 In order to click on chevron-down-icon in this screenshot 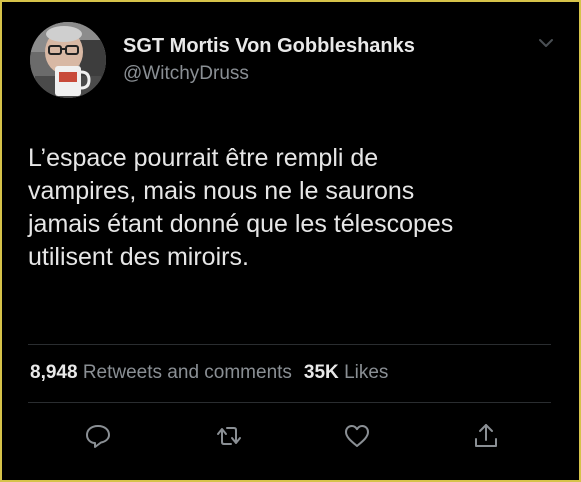, I will do `click(546, 43)`.